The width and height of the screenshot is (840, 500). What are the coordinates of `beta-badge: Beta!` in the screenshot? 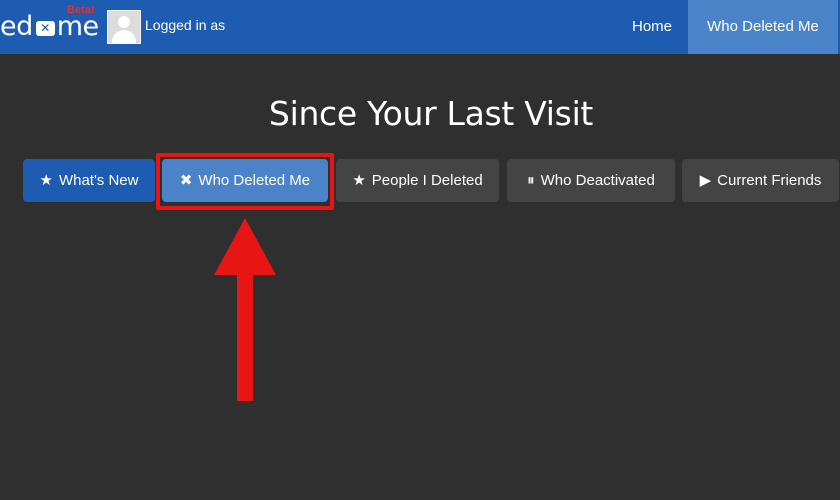 It's located at (81, 10).